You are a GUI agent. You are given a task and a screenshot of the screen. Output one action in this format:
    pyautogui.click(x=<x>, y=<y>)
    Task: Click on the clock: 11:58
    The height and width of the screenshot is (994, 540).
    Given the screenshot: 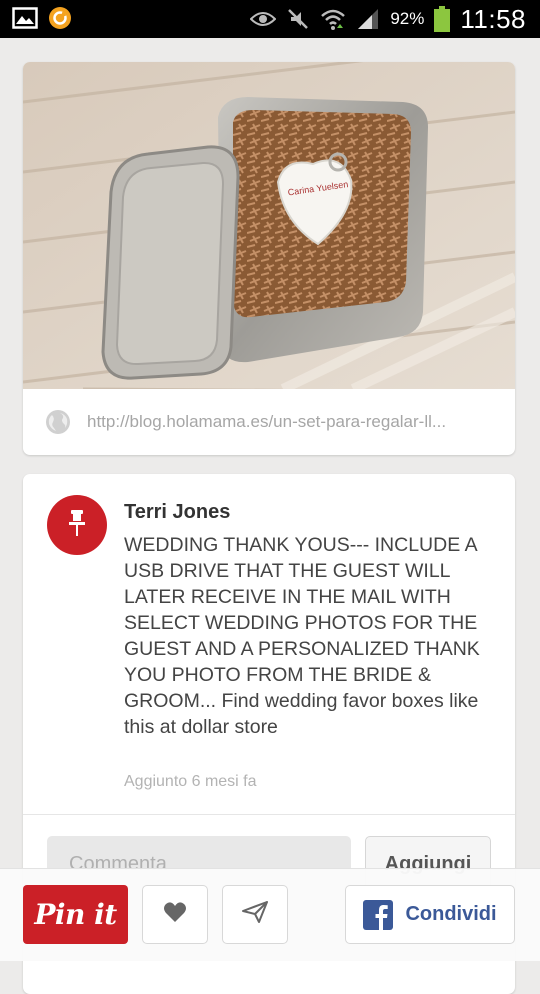 What is the action you would take?
    pyautogui.click(x=493, y=18)
    